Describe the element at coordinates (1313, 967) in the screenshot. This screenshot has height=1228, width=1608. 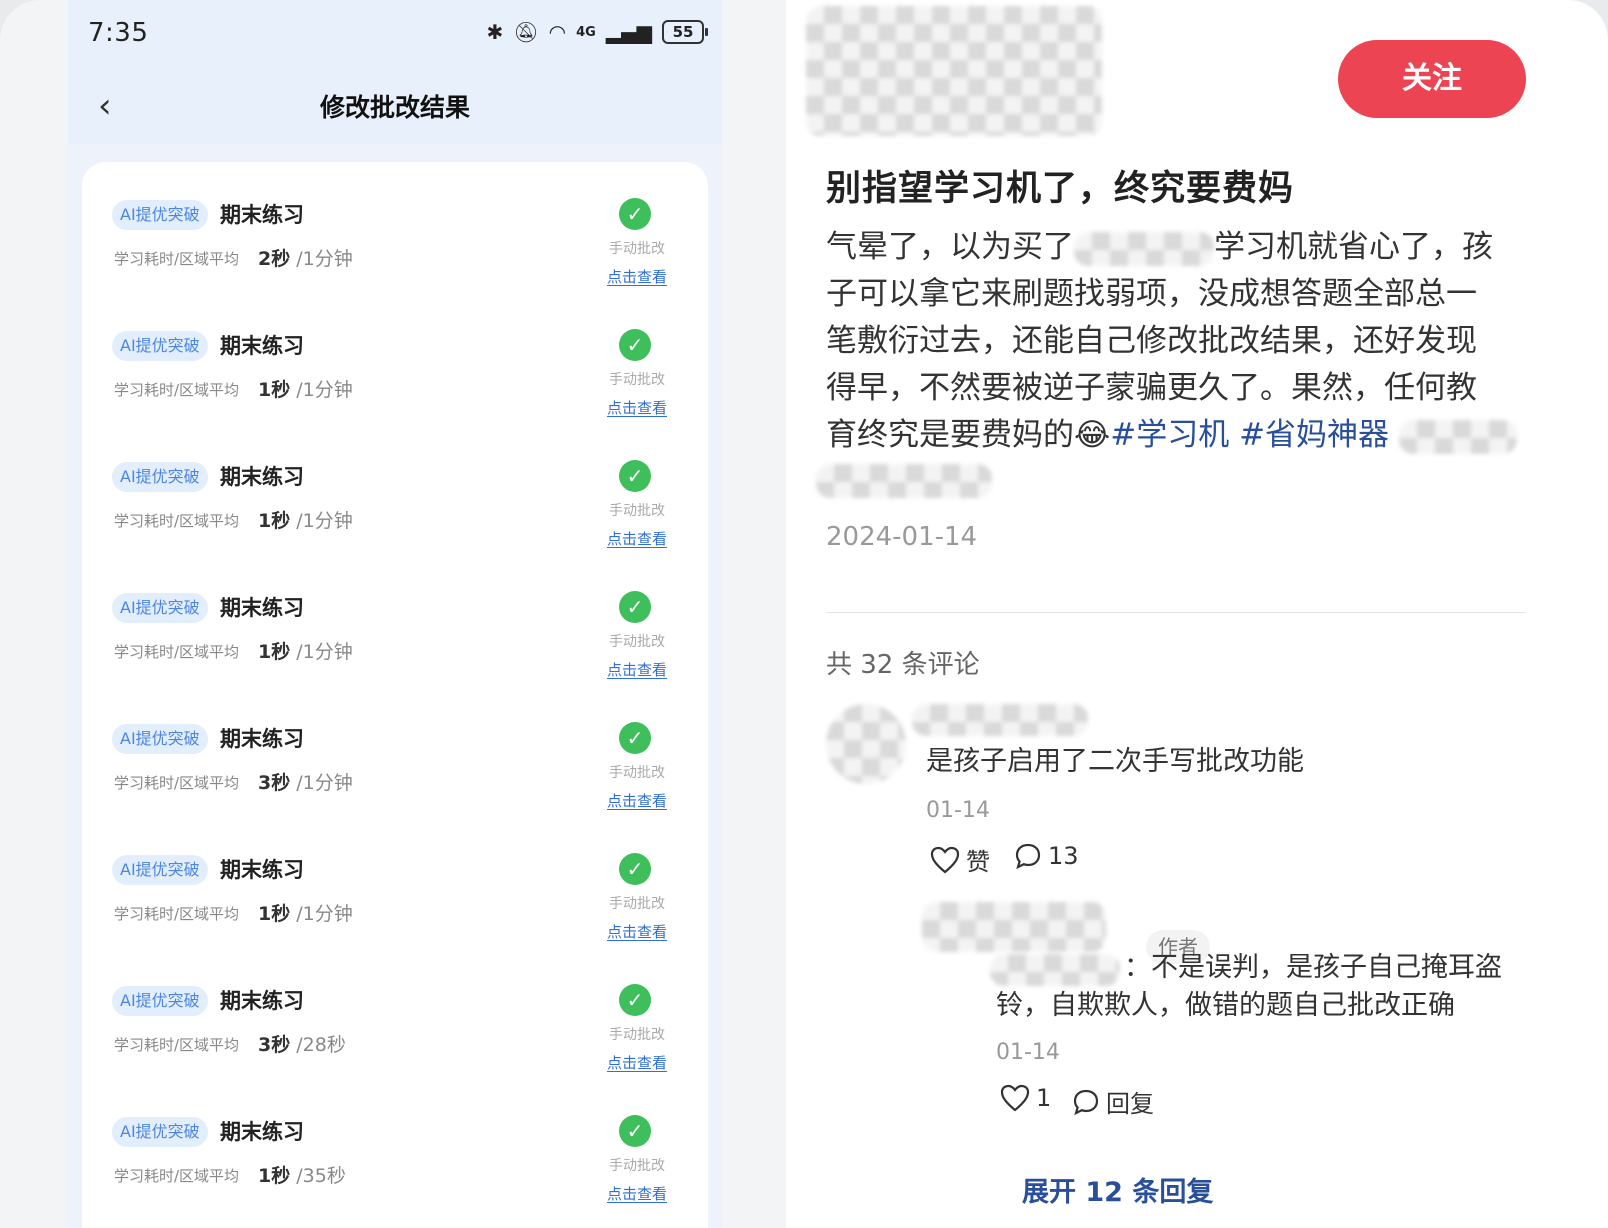
I see `reply-text-line-1: ：不是误判，是孩子自己掩耳盗` at that location.